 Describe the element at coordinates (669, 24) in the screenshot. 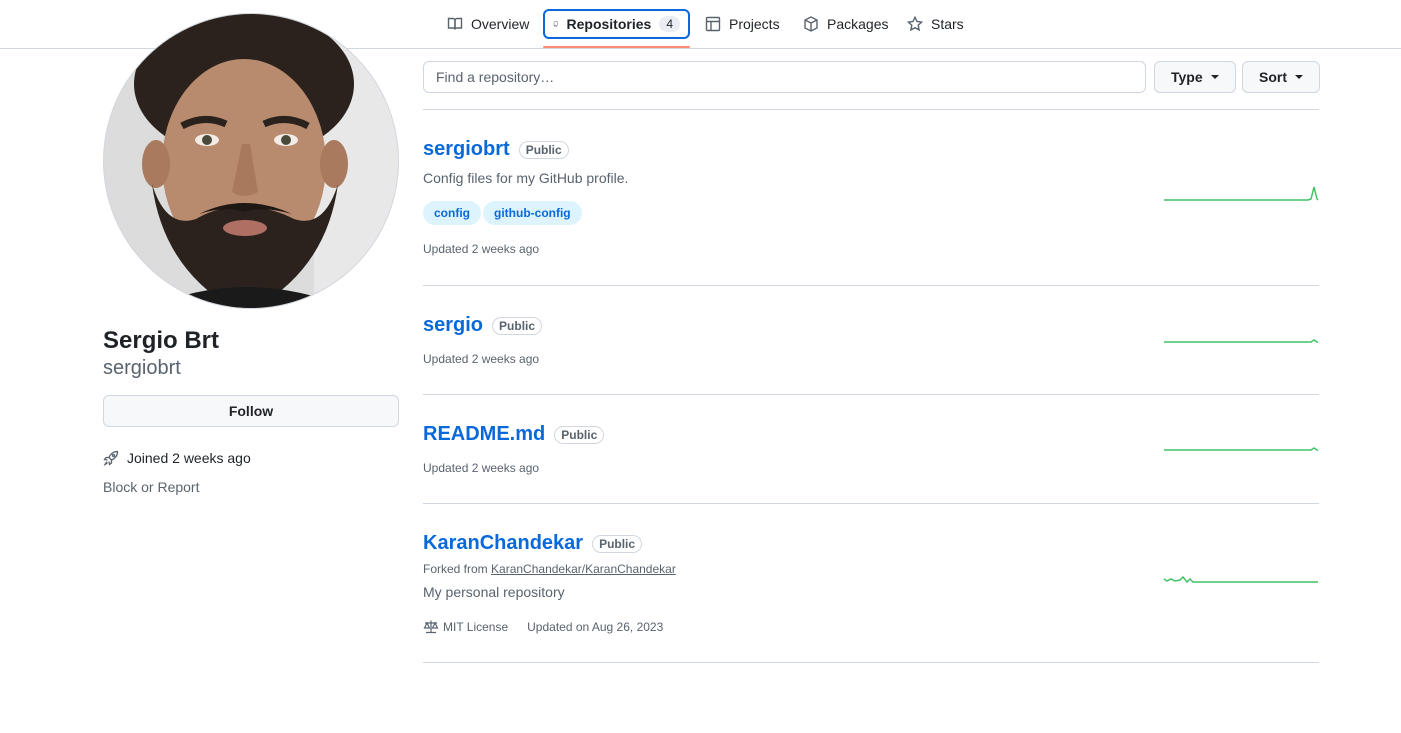

I see `repositories-count-badge: 4` at that location.